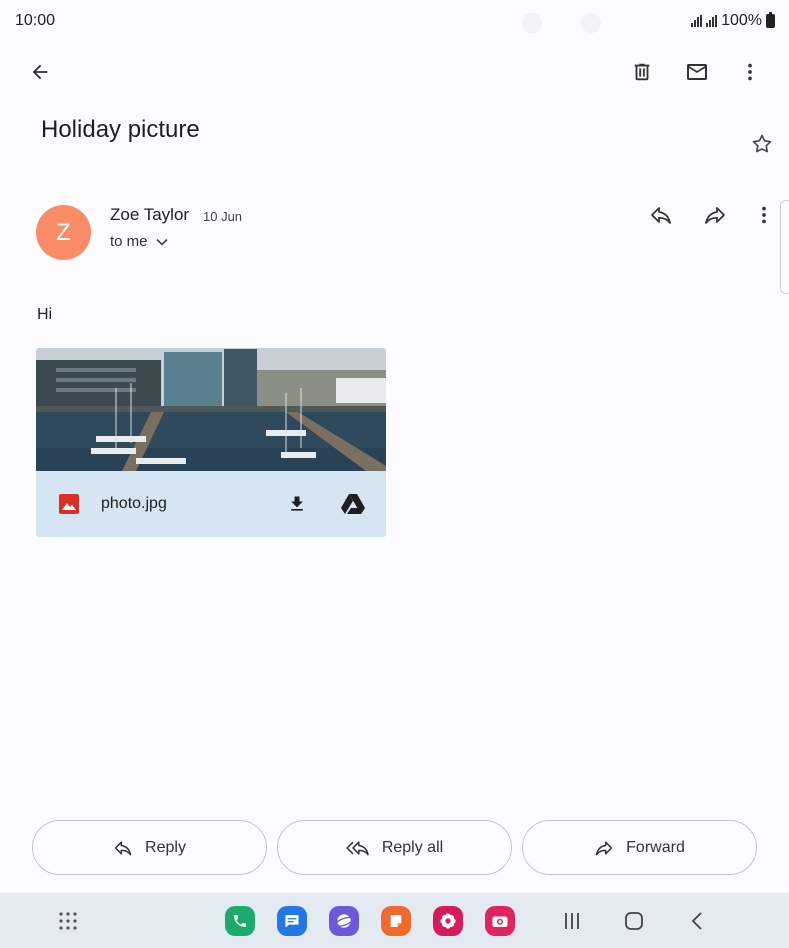  What do you see at coordinates (357, 847) in the screenshot?
I see `reply-all-icon` at bounding box center [357, 847].